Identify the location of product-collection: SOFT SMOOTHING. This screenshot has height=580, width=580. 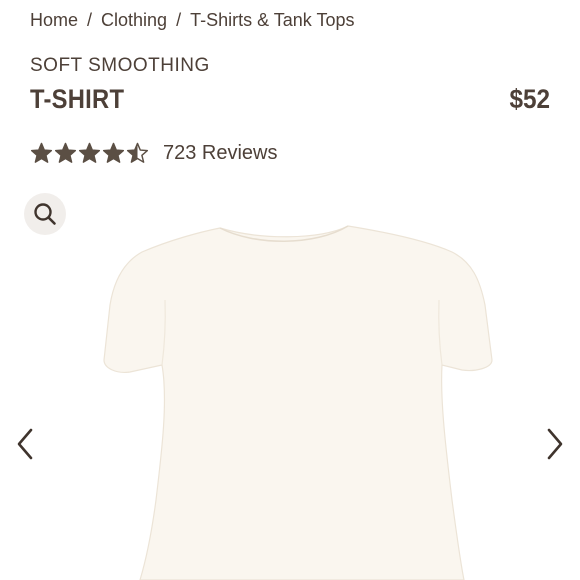
(120, 65).